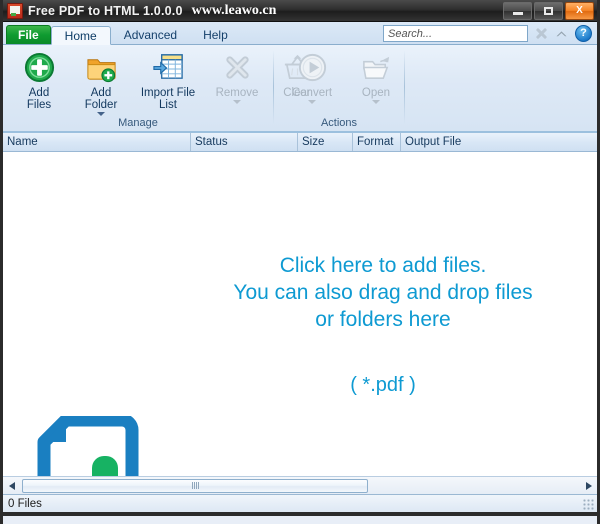 This screenshot has height=524, width=600. Describe the element at coordinates (167, 66) in the screenshot. I see `import-list-icon` at that location.